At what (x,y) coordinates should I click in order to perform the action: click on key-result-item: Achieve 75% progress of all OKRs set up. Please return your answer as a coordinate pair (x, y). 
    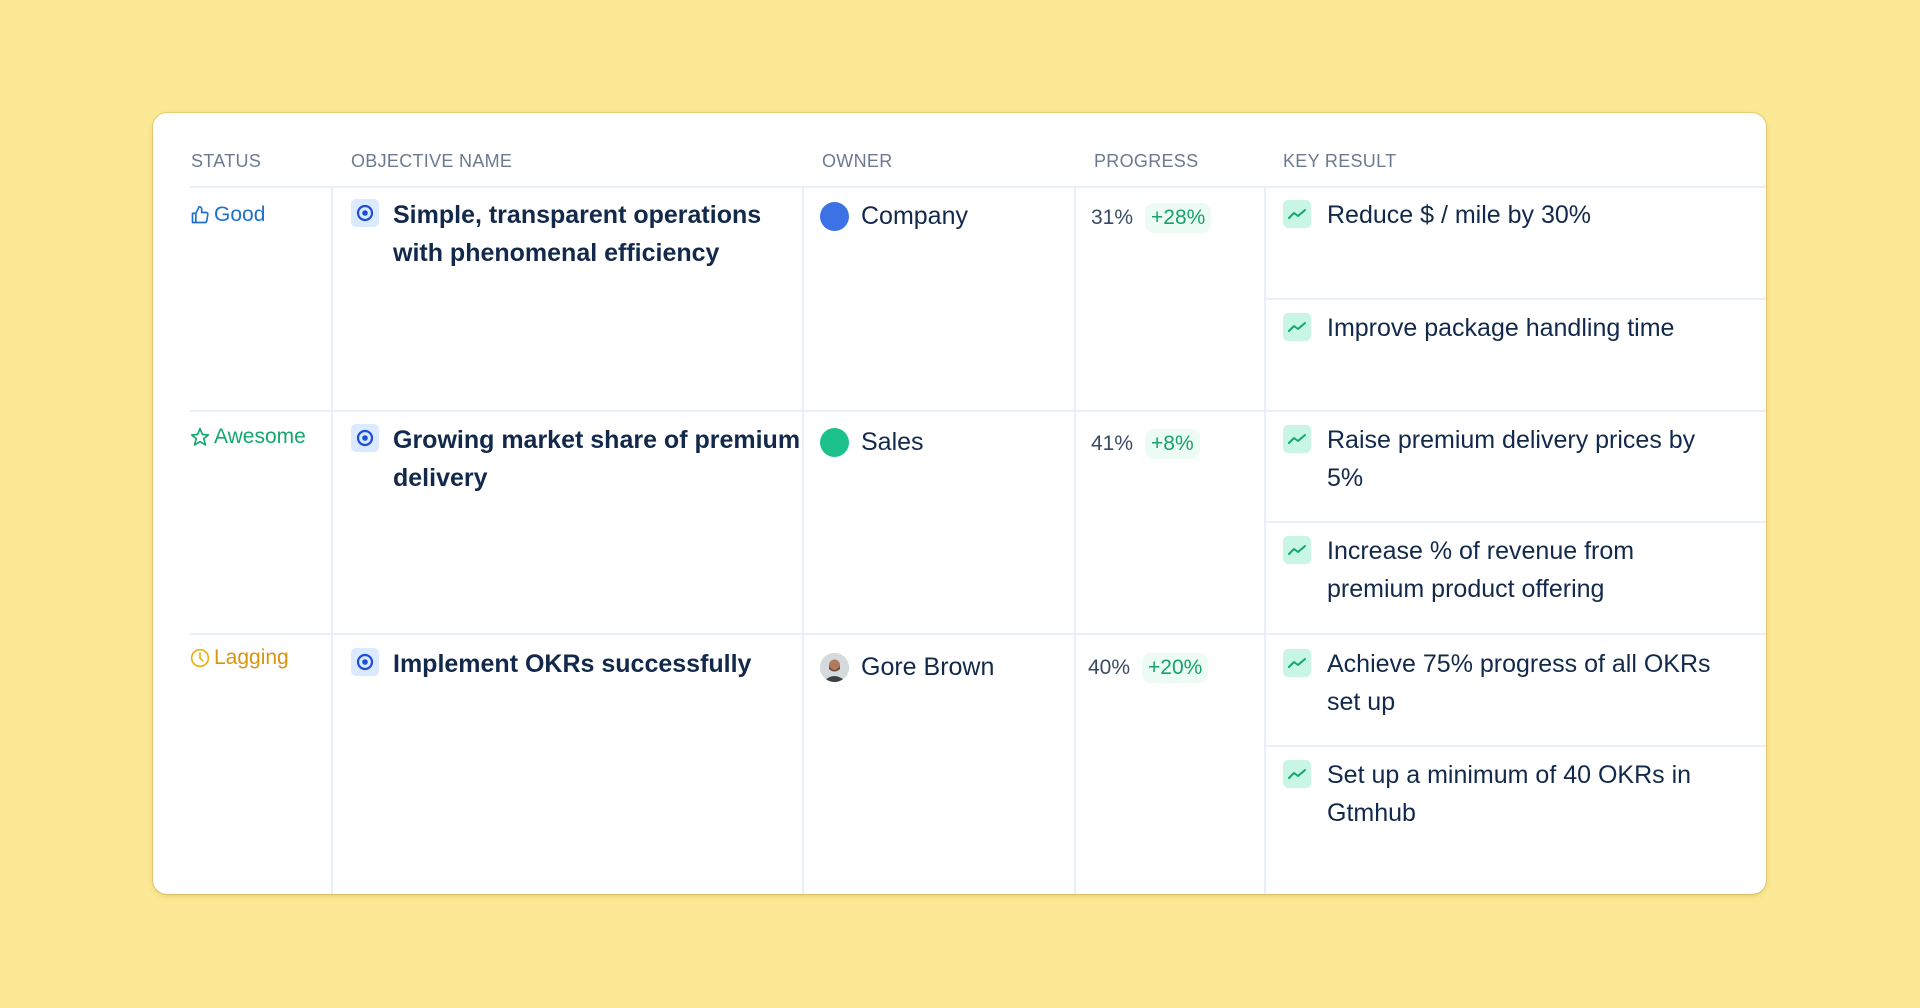
    Looking at the image, I should click on (1503, 683).